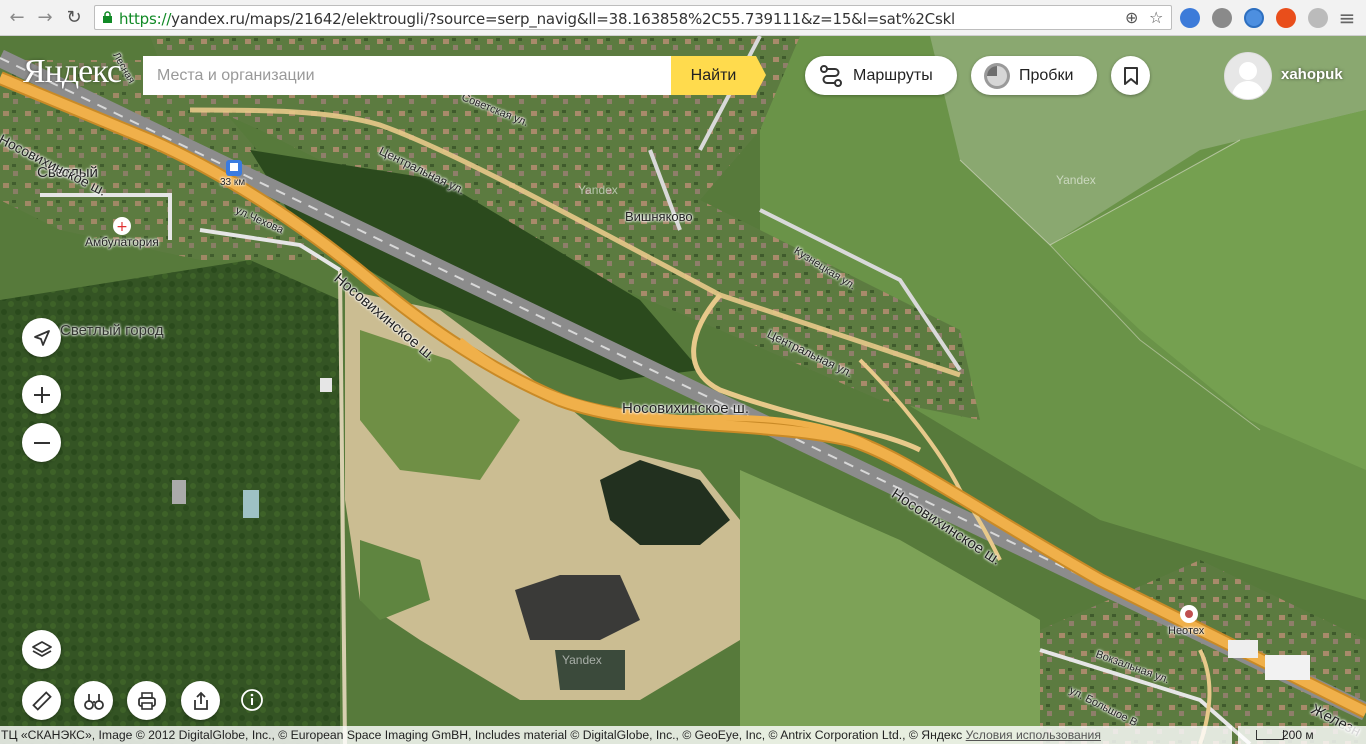  Describe the element at coordinates (893, 75) in the screenshot. I see `routes-label: Маршруты` at that location.